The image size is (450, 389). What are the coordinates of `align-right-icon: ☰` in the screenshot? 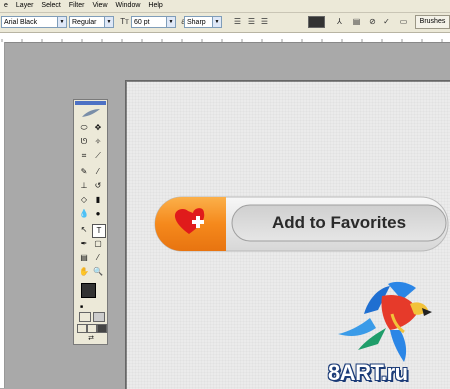 It's located at (264, 21).